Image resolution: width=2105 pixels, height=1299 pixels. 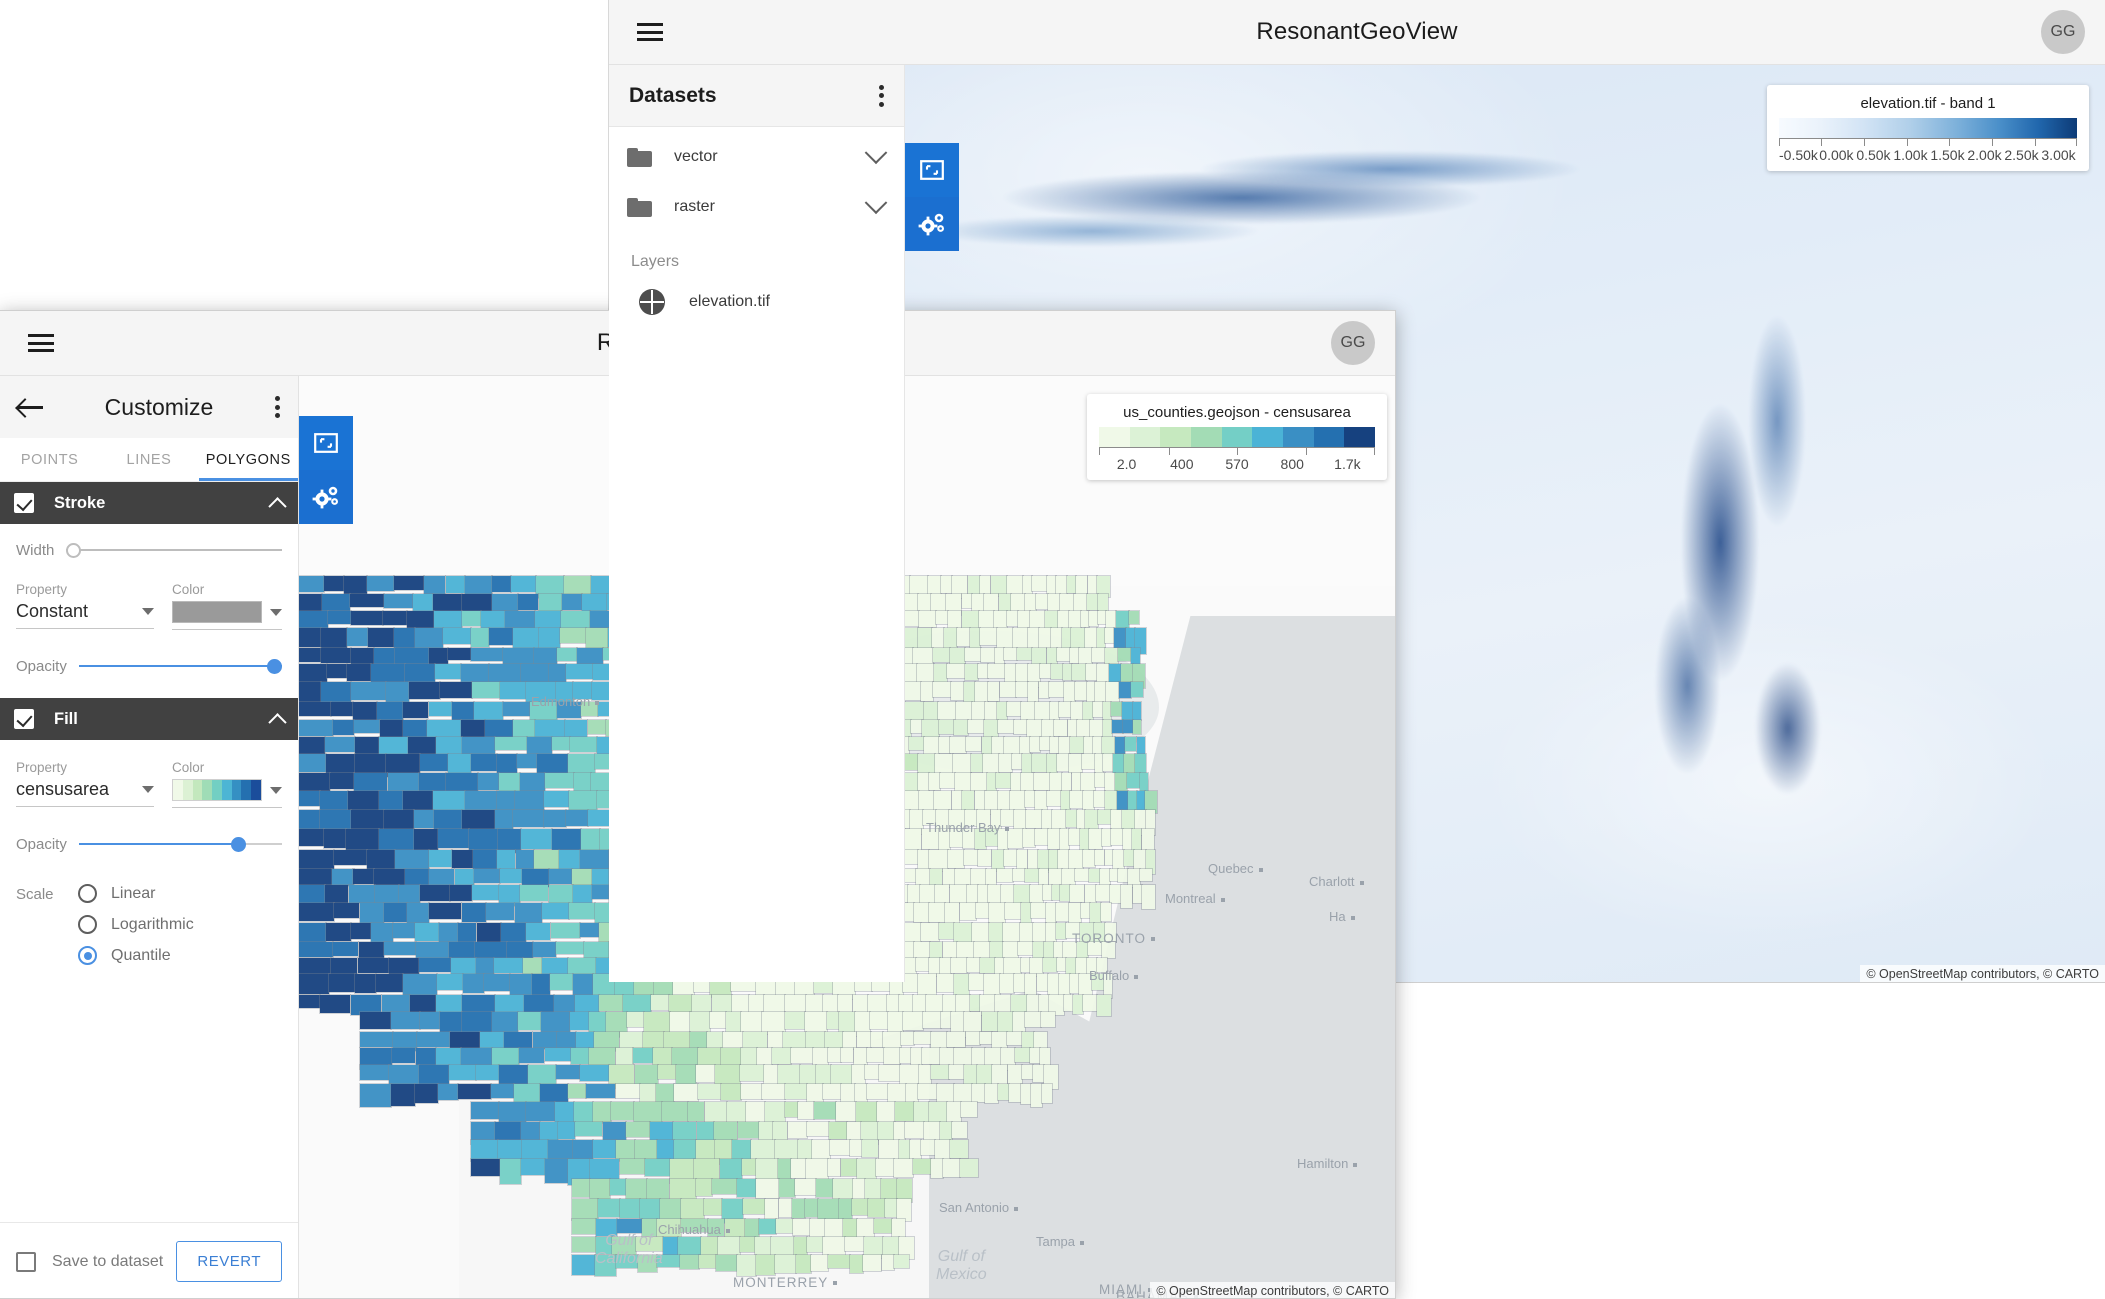 I want to click on fill-opacity-slider, so click(x=180, y=844).